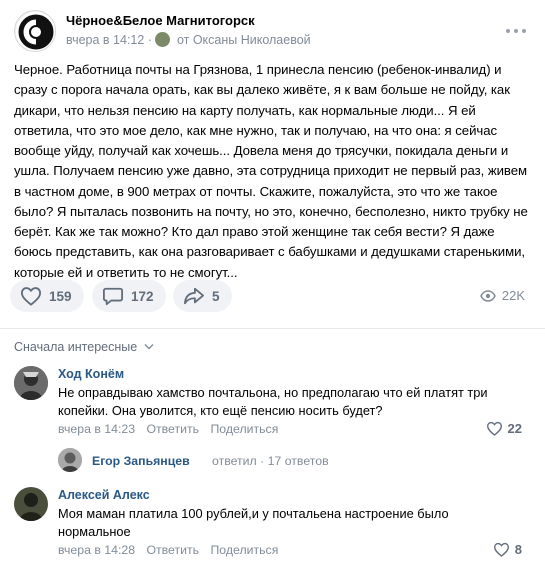  Describe the element at coordinates (504, 428) in the screenshot. I see `comment-like-button: 22` at that location.